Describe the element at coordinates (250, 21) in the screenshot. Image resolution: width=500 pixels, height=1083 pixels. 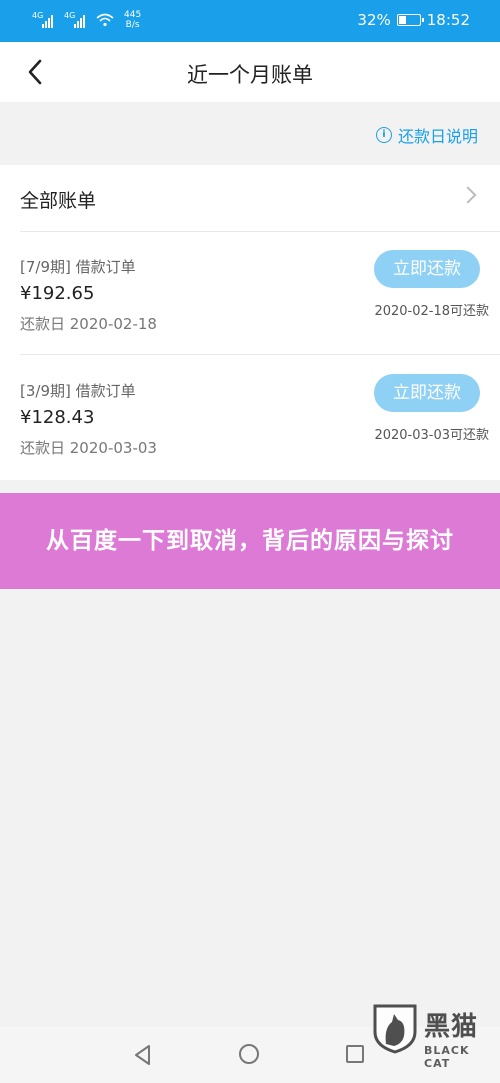
I see `status-bar: 4G 4G 445 B/s 32% 18:52` at that location.